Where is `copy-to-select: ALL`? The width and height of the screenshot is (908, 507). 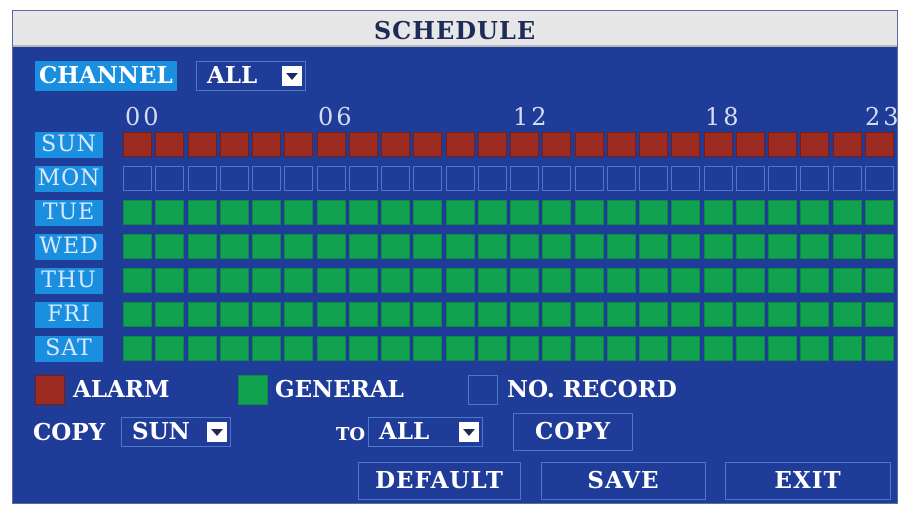
copy-to-select: ALL is located at coordinates (425, 432).